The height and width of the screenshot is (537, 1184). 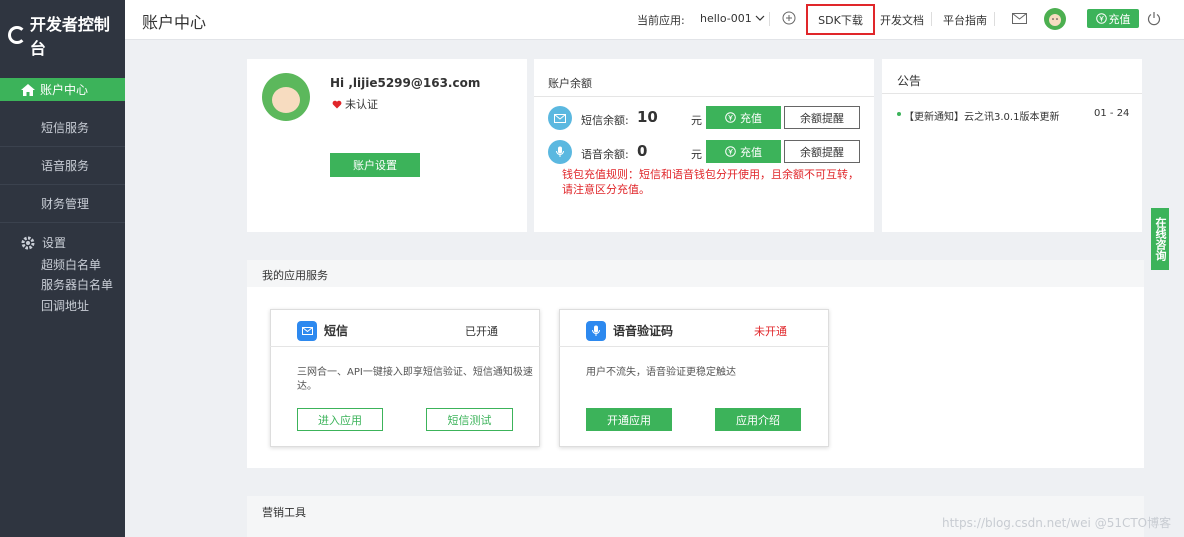 I want to click on sidebar-item-settings: 设置, so click(x=43, y=242).